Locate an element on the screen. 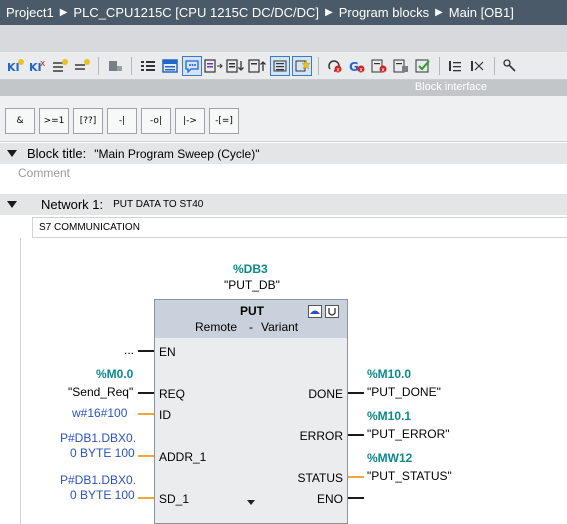  instruction-palette: & >=1 [??] -| -o| |-> -[=] is located at coordinates (283, 119).